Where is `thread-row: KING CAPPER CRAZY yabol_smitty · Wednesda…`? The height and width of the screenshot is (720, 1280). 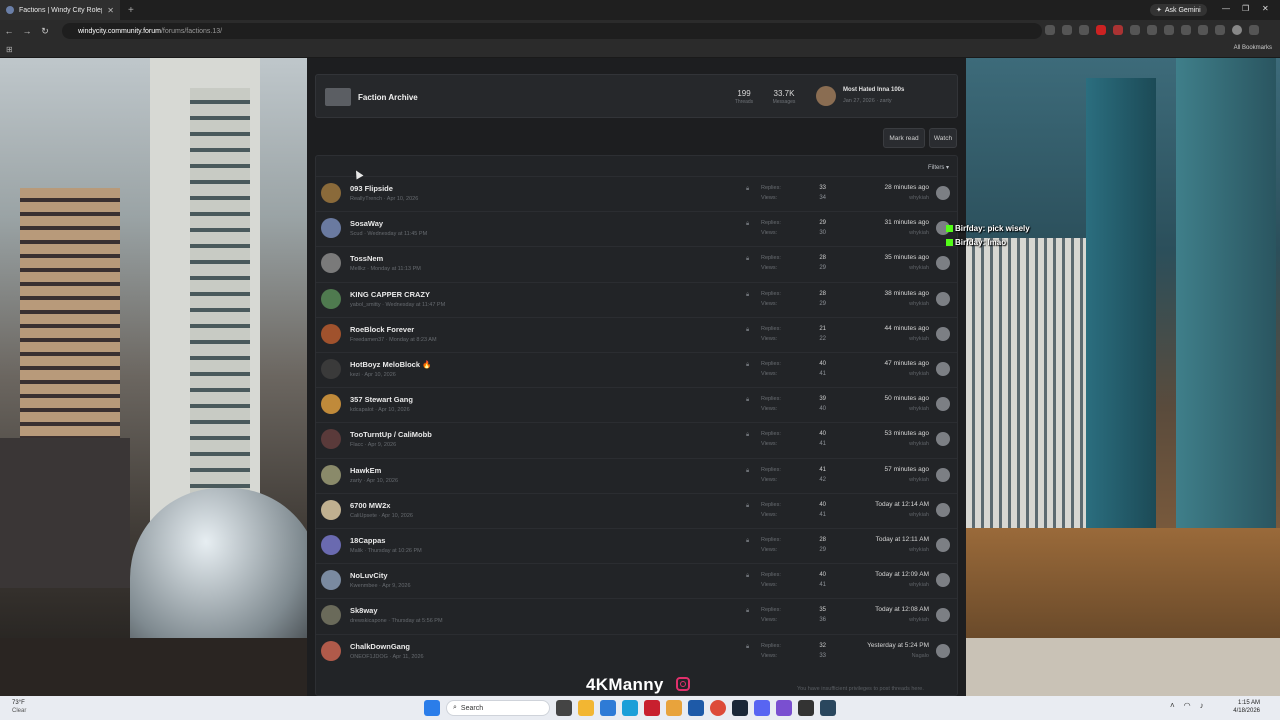
thread-row: KING CAPPER CRAZY yabol_smitty · Wednesda… is located at coordinates (636, 299).